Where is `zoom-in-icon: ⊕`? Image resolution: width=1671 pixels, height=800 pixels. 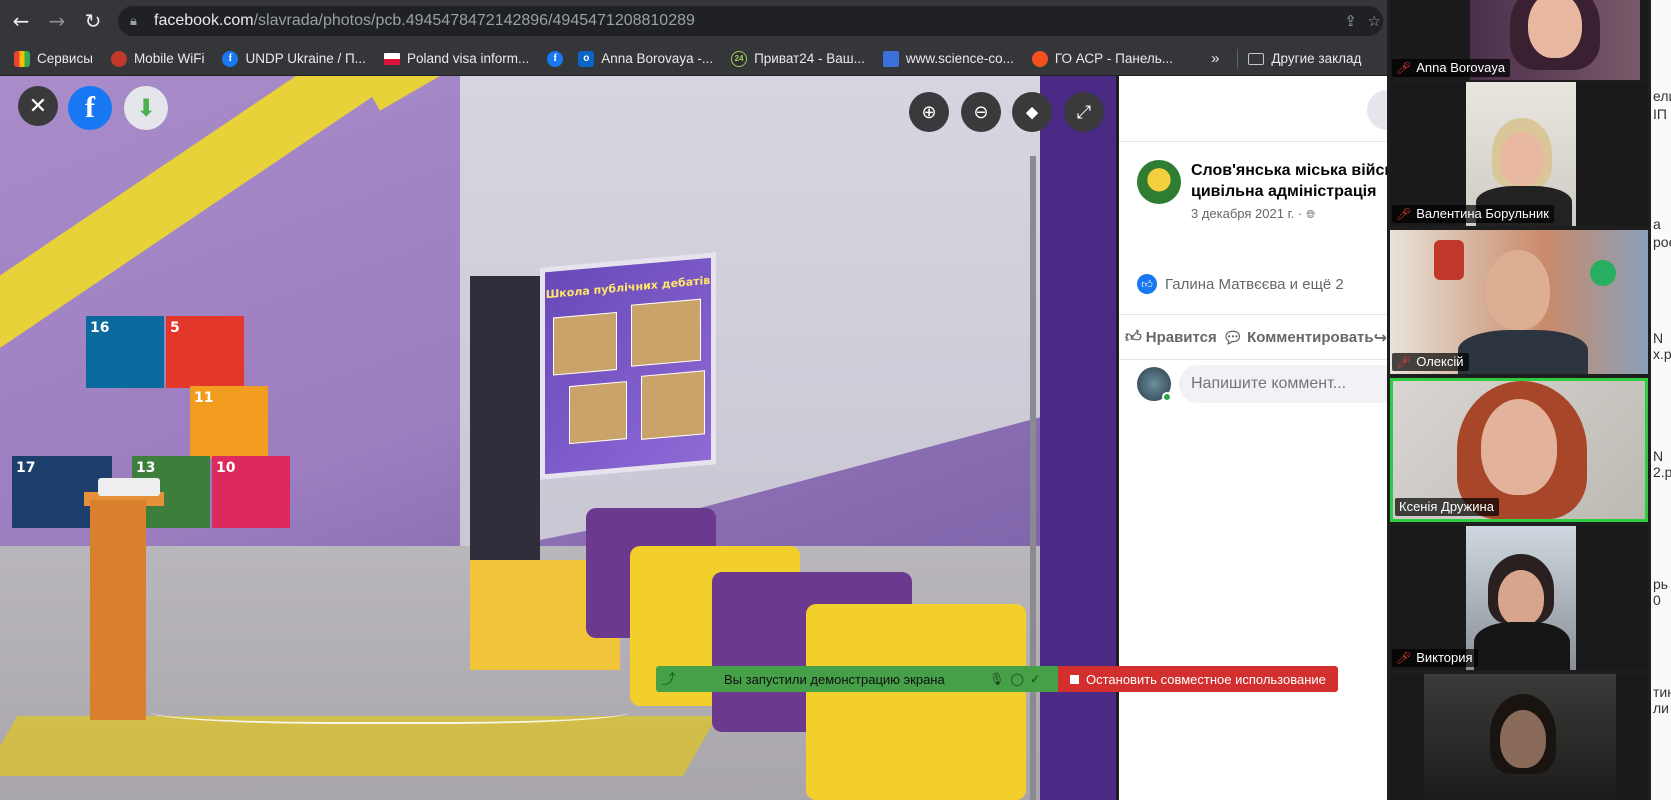 zoom-in-icon: ⊕ is located at coordinates (929, 112).